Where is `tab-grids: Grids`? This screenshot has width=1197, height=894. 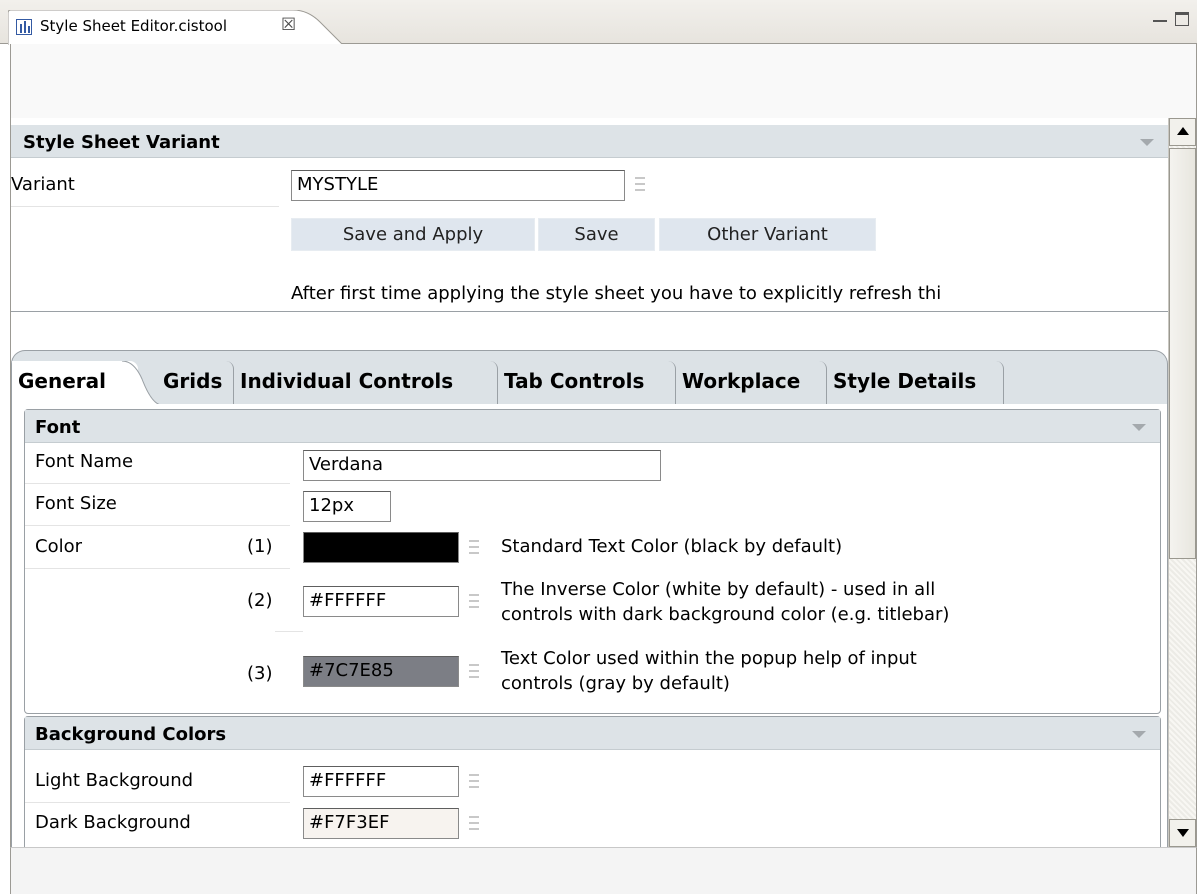 tab-grids: Grids is located at coordinates (195, 383).